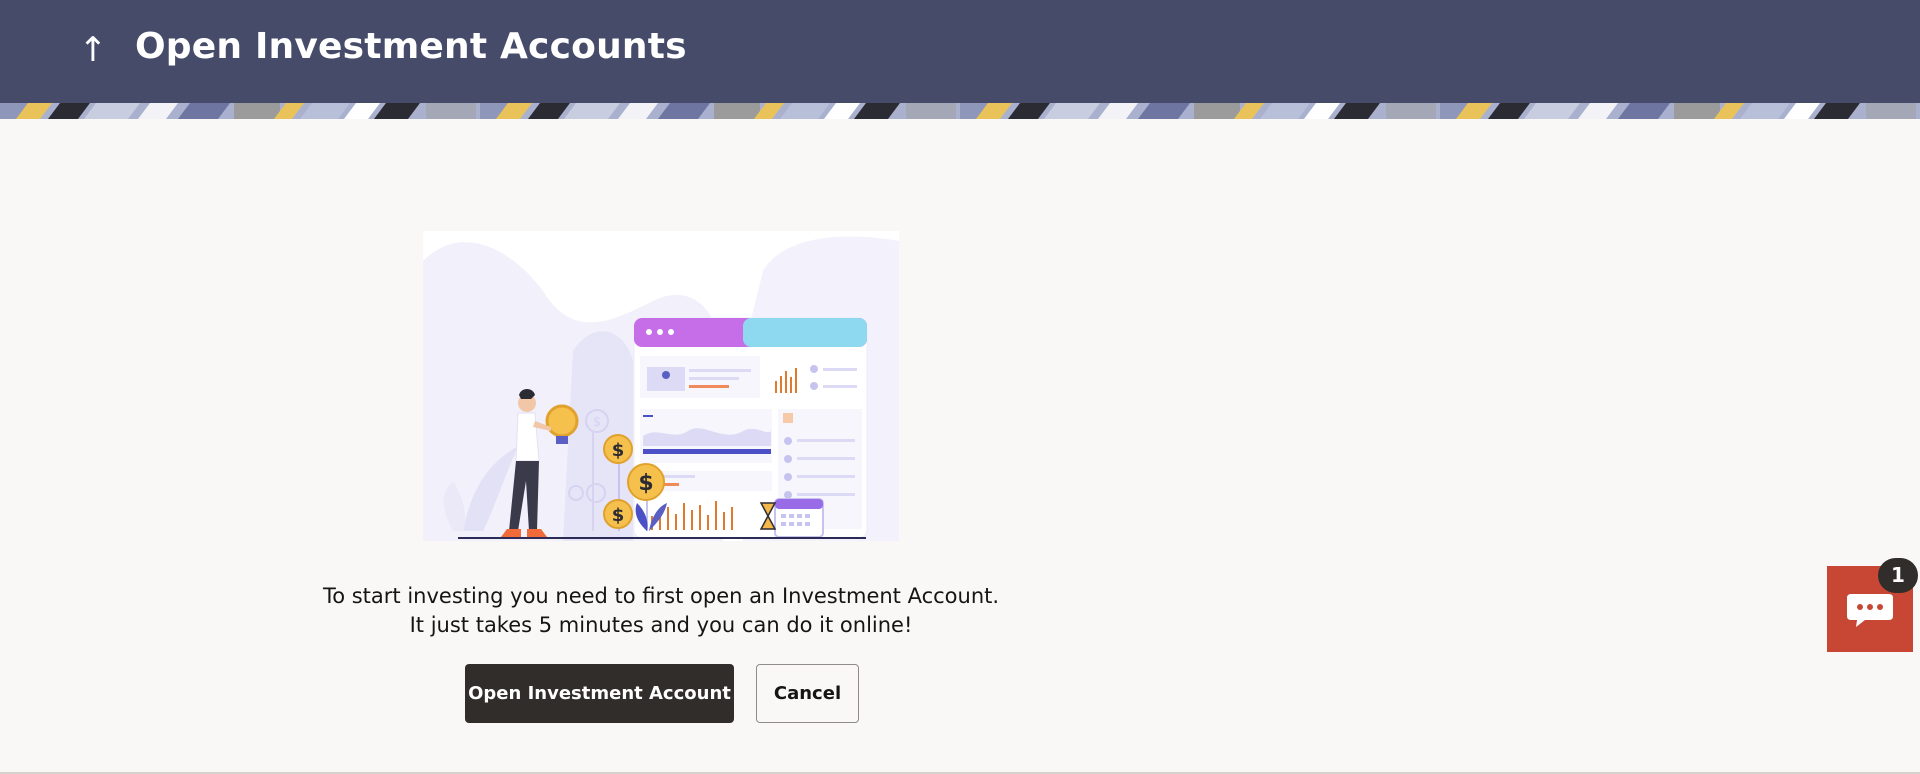  Describe the element at coordinates (1898, 575) in the screenshot. I see `notification-badge: 1` at that location.